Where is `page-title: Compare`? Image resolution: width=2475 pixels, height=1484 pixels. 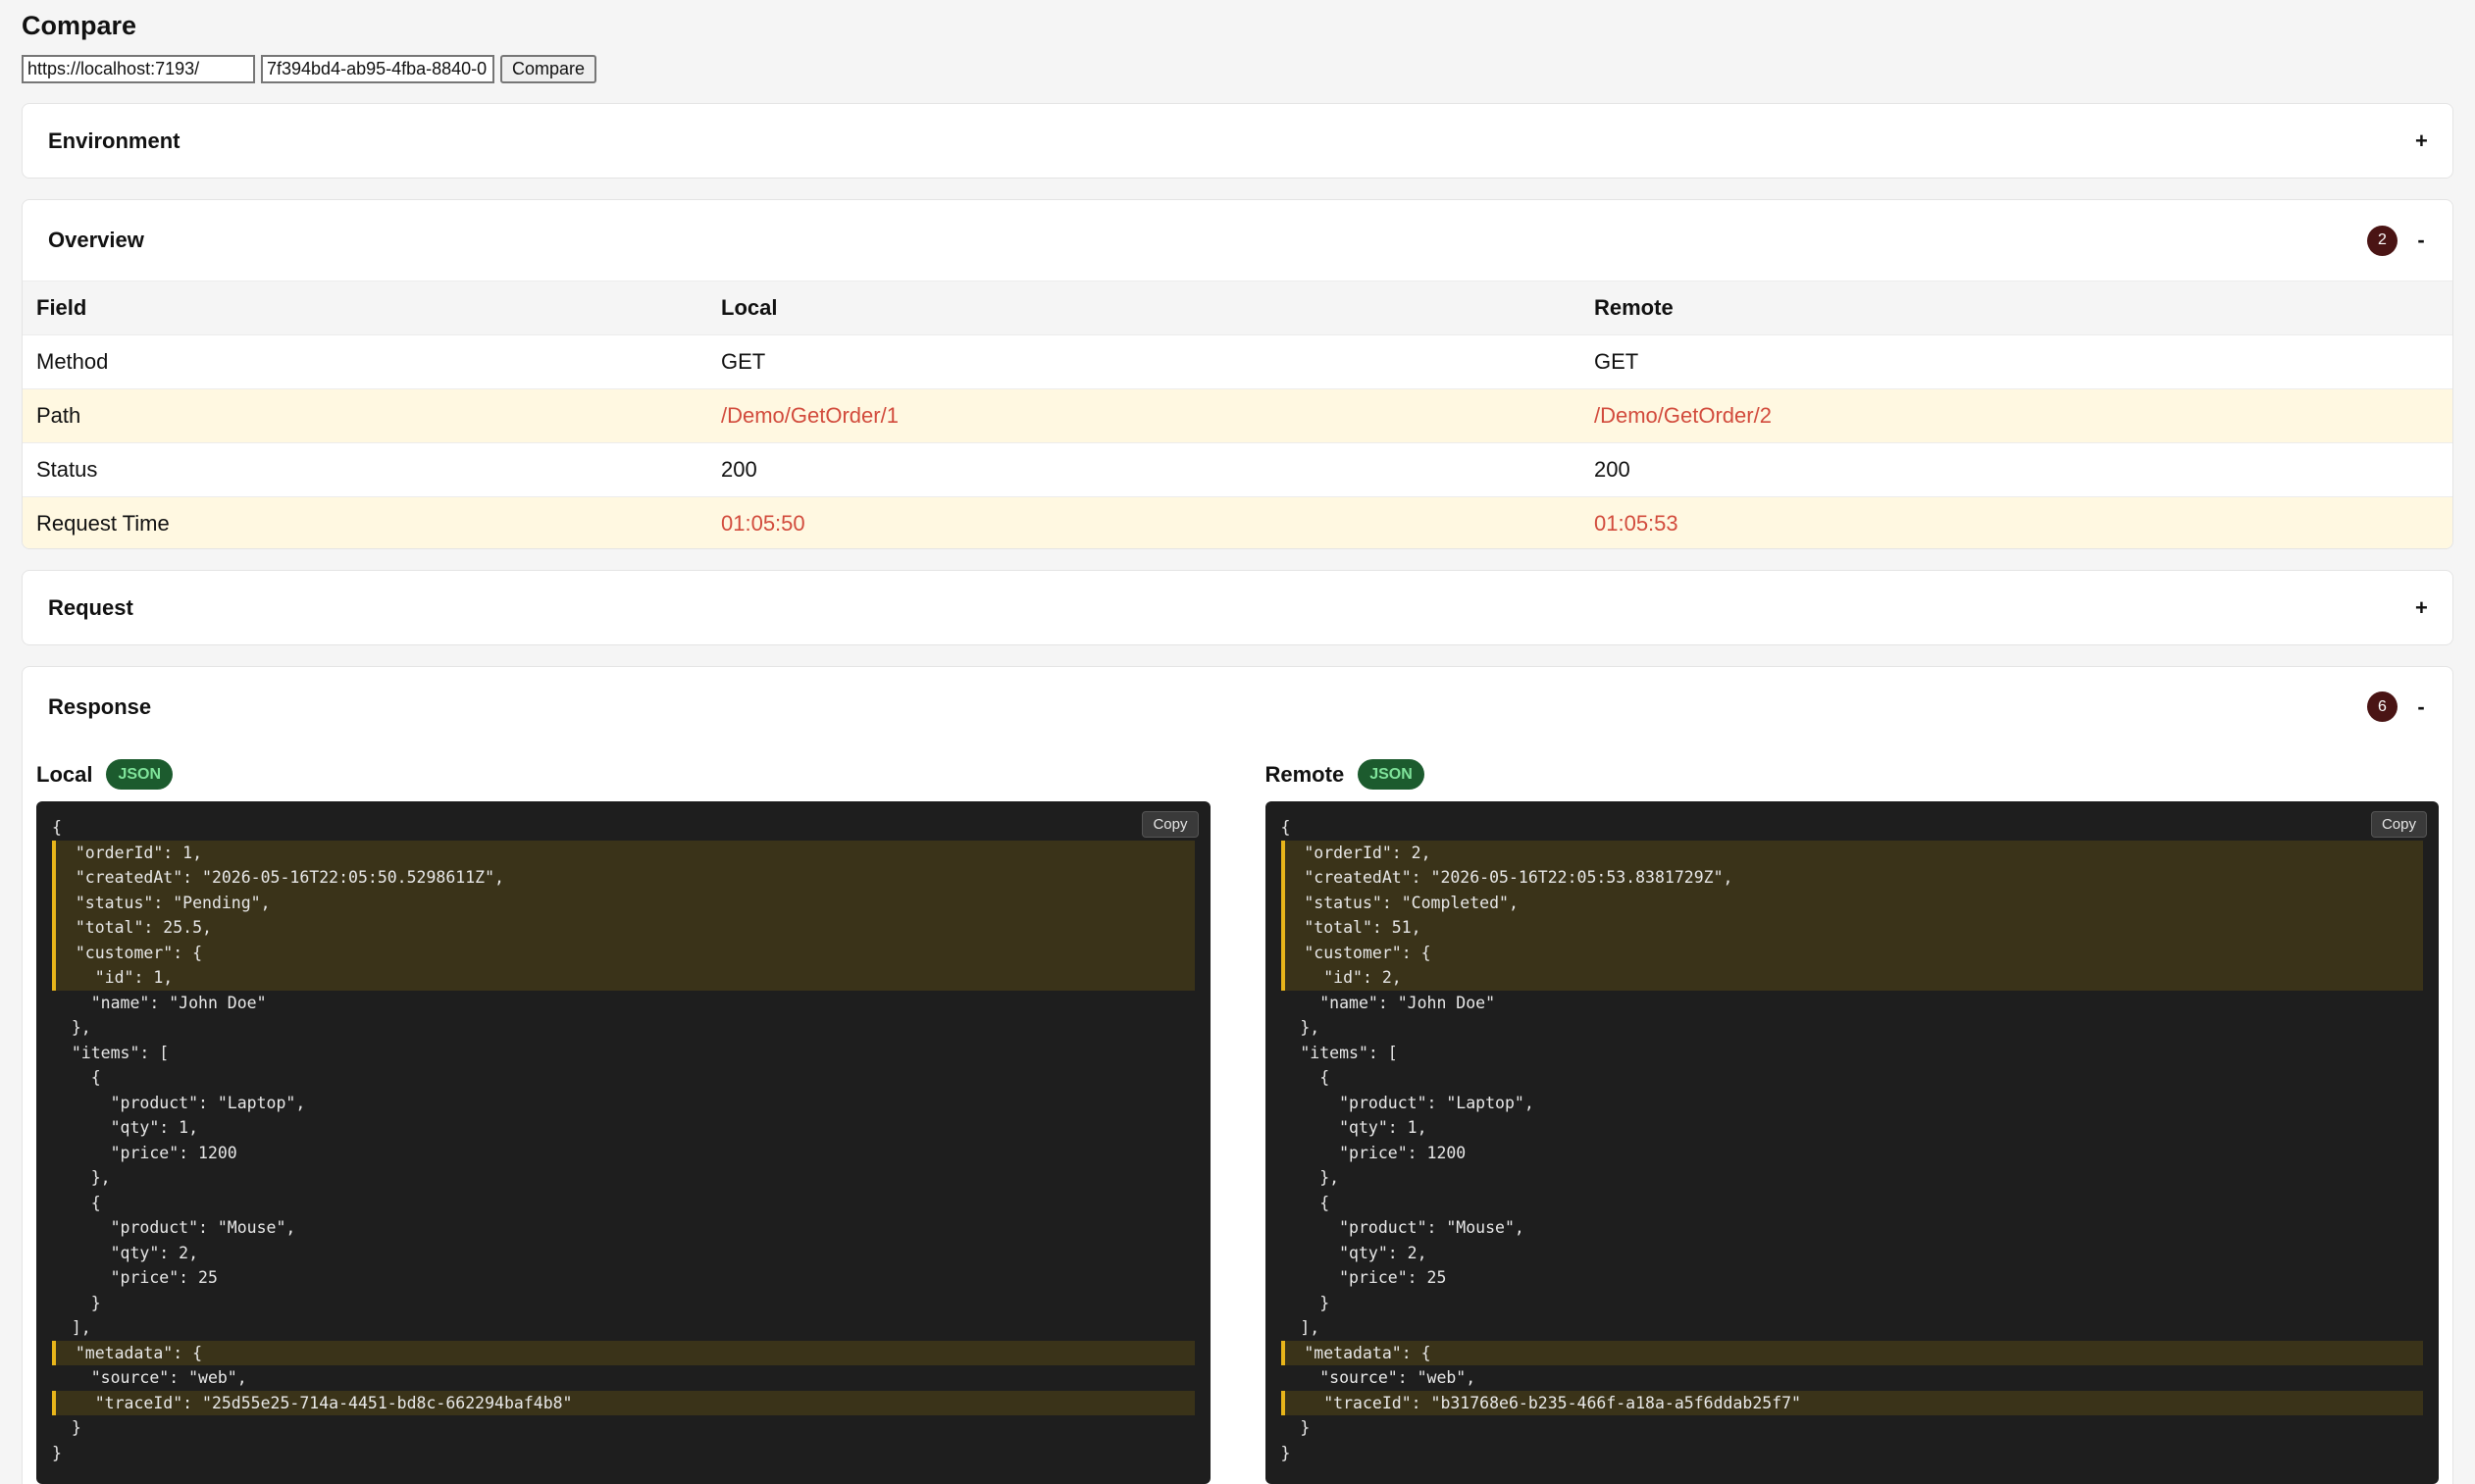
page-title: Compare is located at coordinates (79, 25).